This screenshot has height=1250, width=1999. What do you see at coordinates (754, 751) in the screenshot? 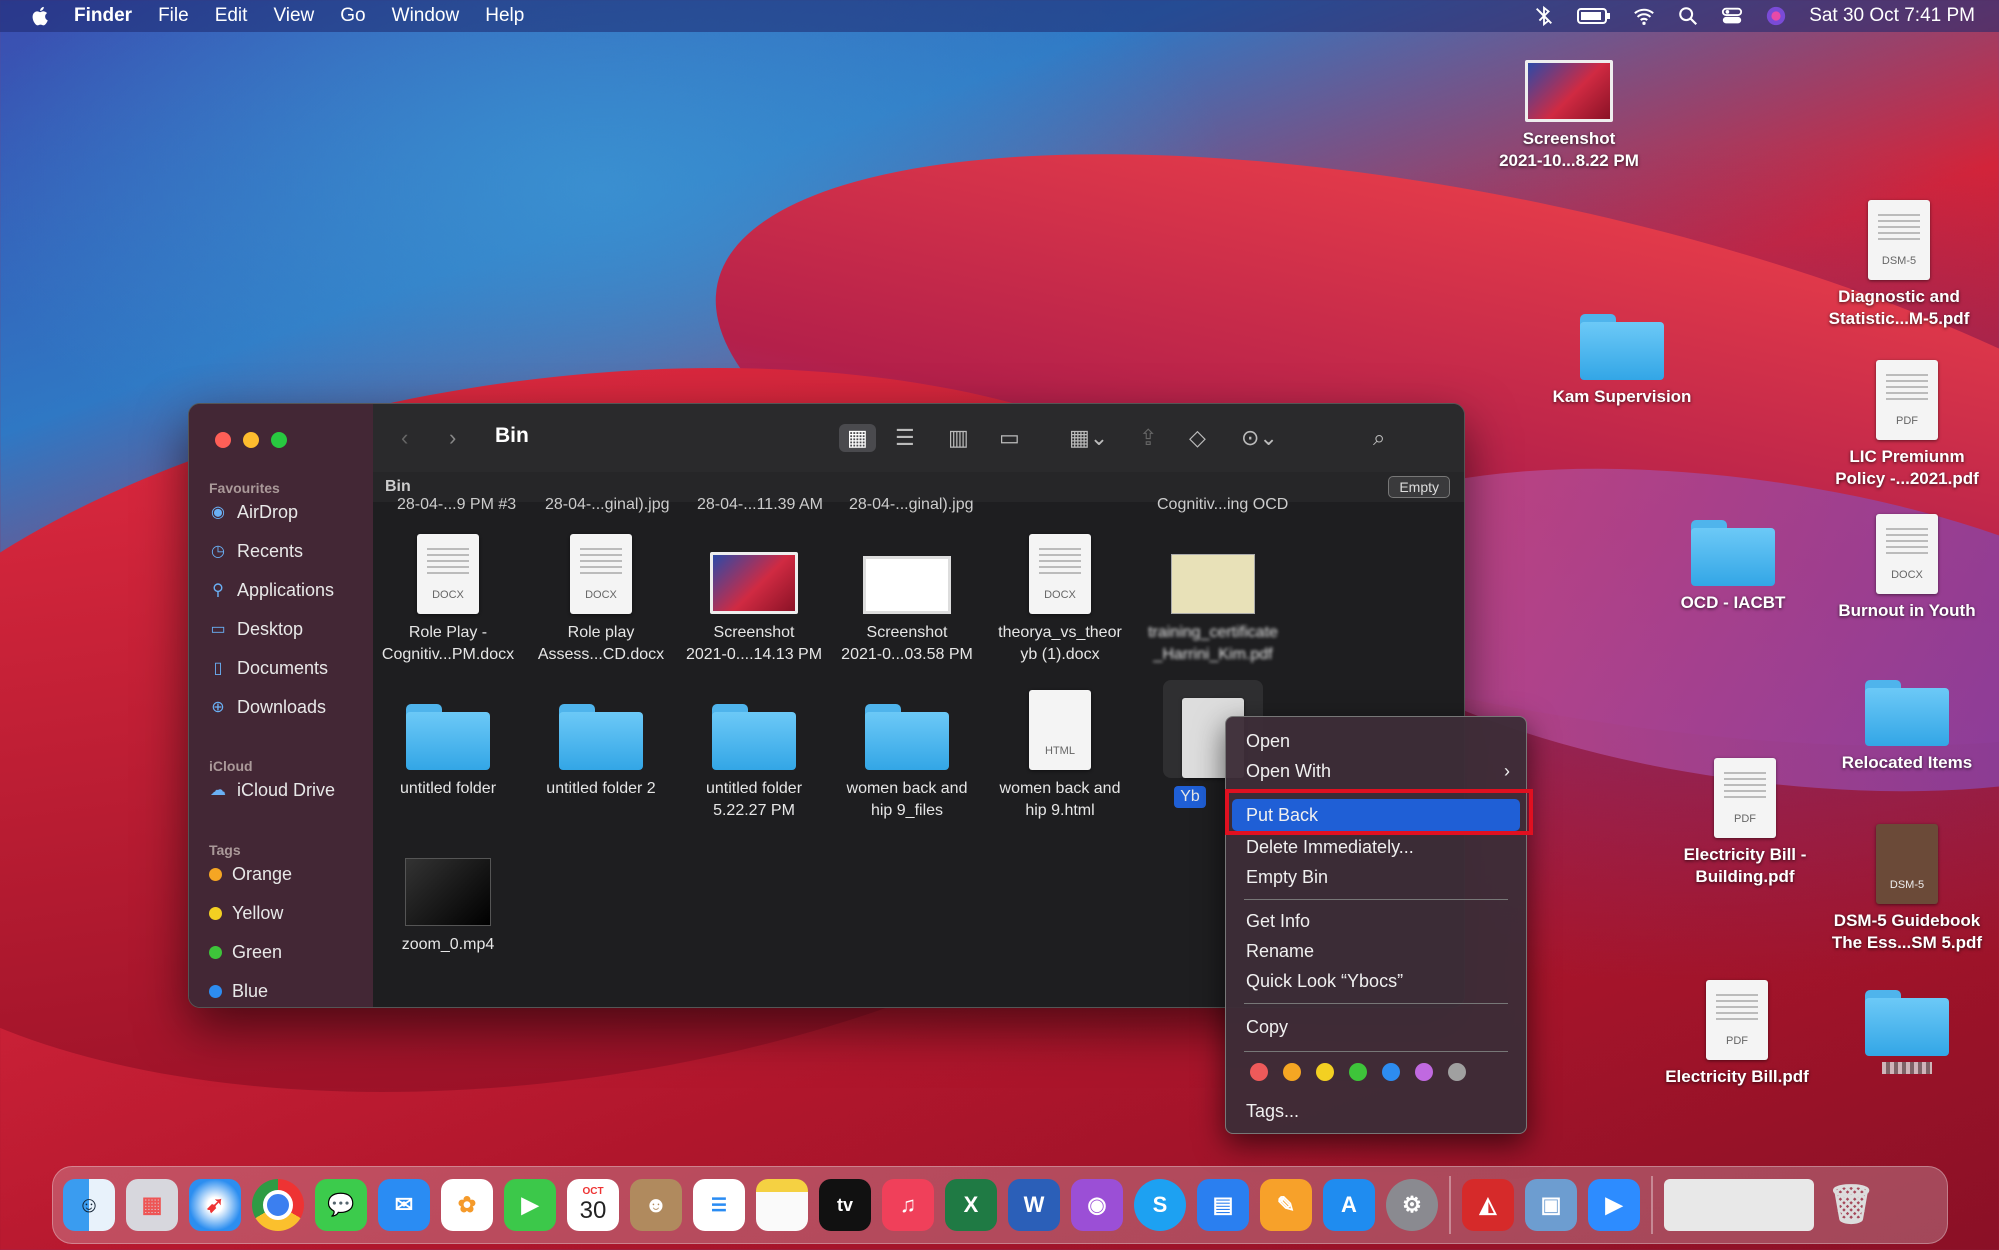
I see `folder-item: untitled folder 5.22.27 PM` at bounding box center [754, 751].